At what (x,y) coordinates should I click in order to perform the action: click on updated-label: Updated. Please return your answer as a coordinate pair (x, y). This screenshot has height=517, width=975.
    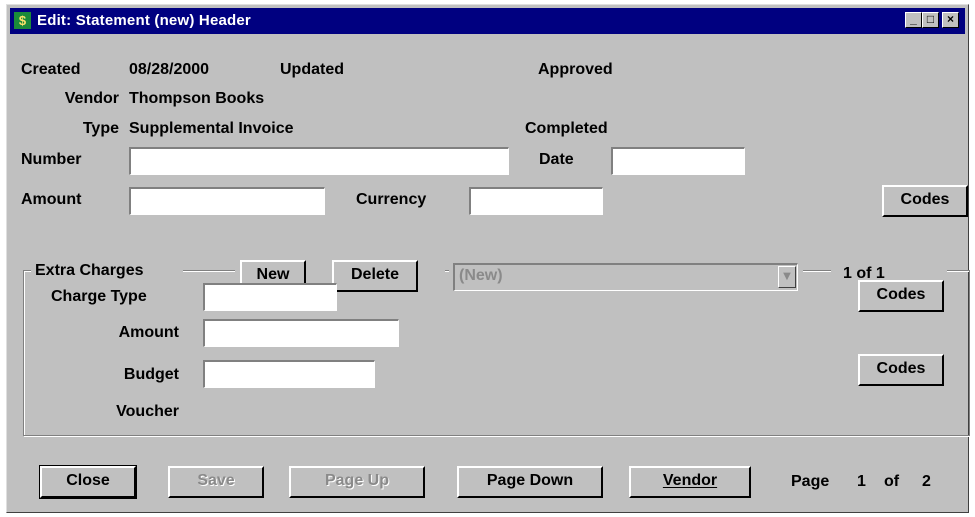
    Looking at the image, I should click on (312, 69).